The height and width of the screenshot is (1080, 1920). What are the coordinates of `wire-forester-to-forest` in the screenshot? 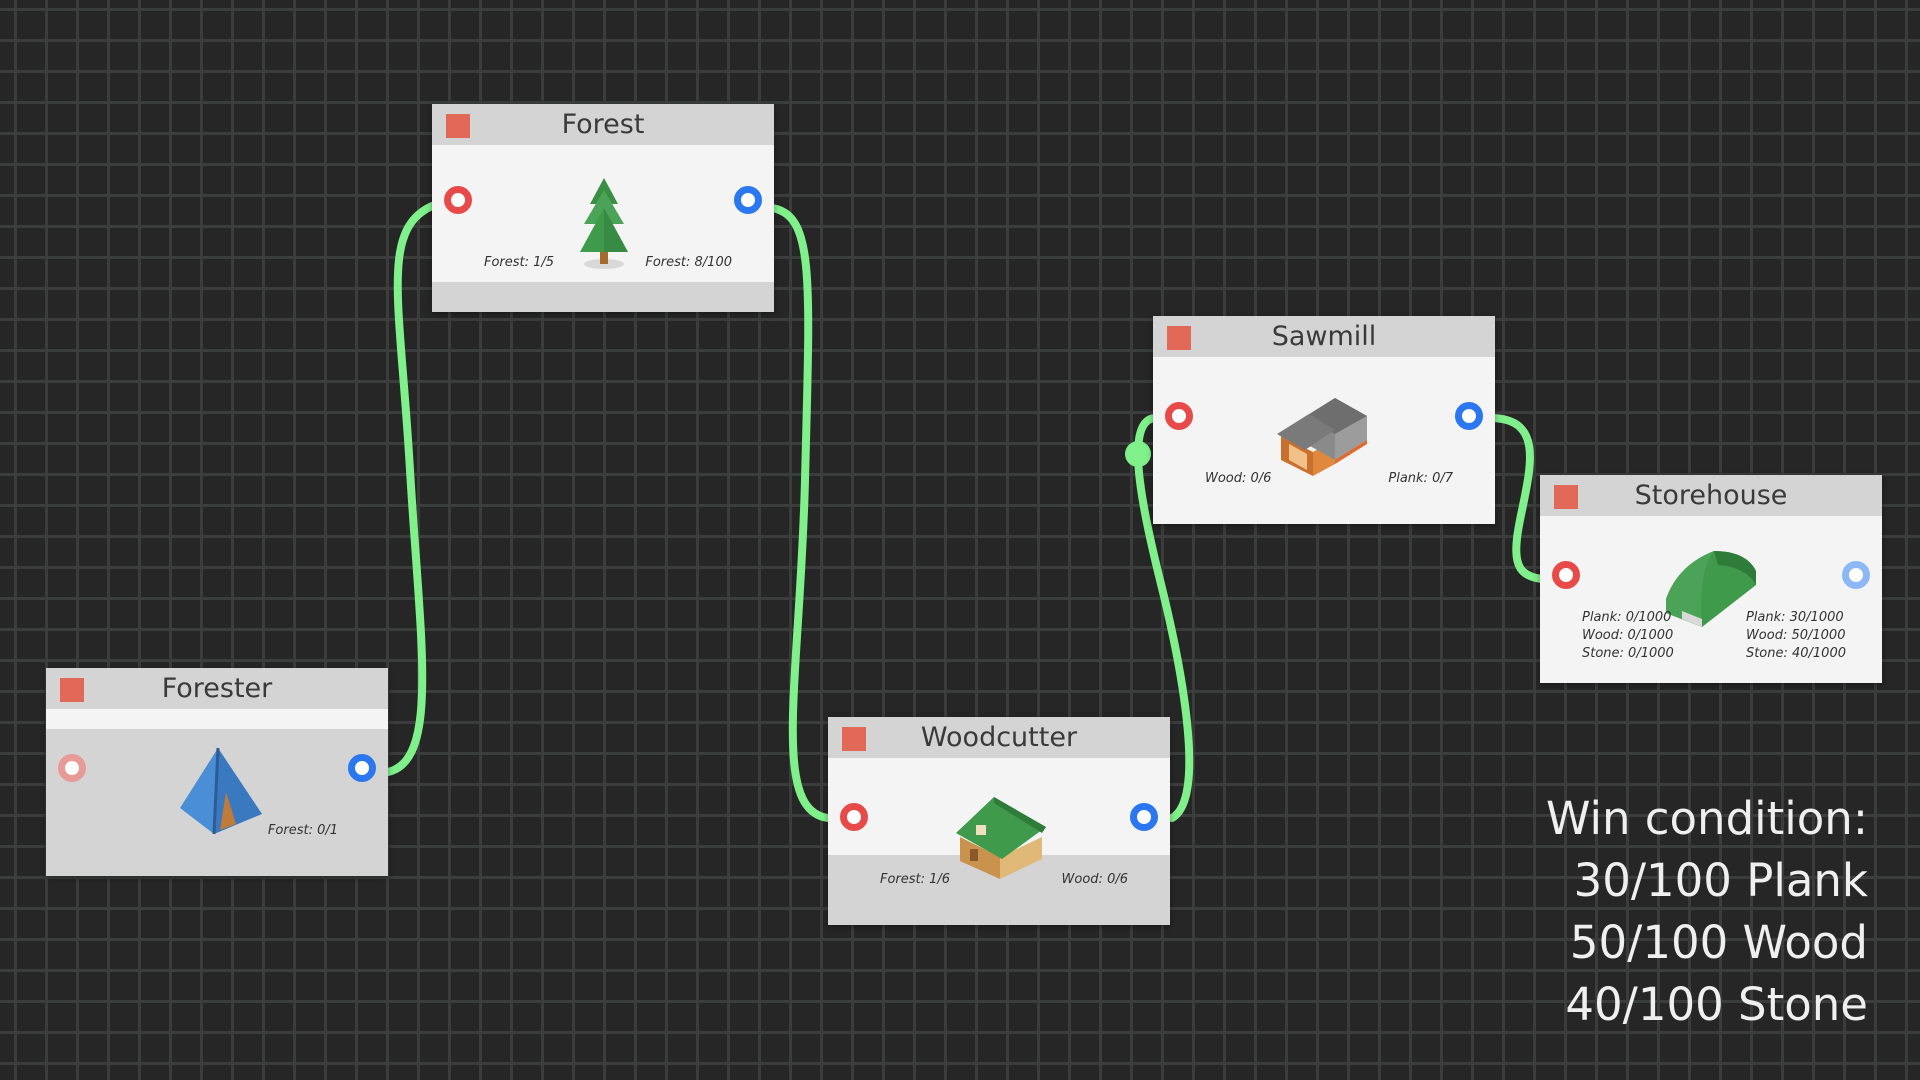 It's located at (410, 489).